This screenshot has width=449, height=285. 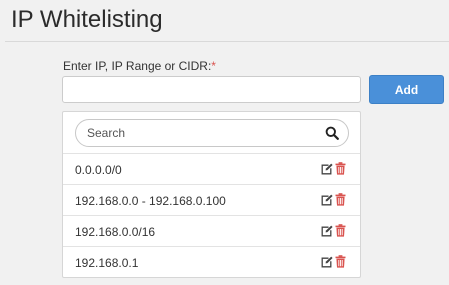 What do you see at coordinates (213, 66) in the screenshot?
I see `required-marker: *` at bounding box center [213, 66].